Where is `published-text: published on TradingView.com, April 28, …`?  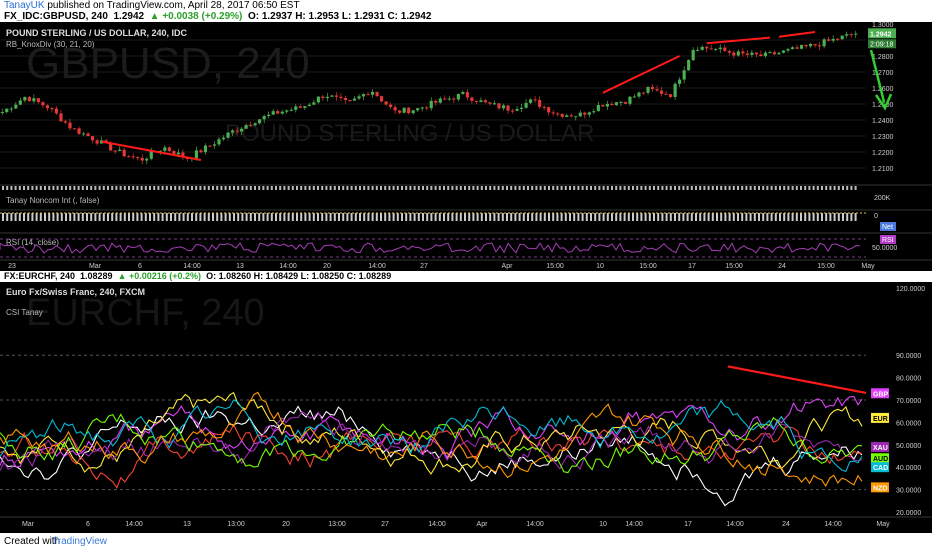
published-text: published on TradingView.com, April 28, … is located at coordinates (173, 5).